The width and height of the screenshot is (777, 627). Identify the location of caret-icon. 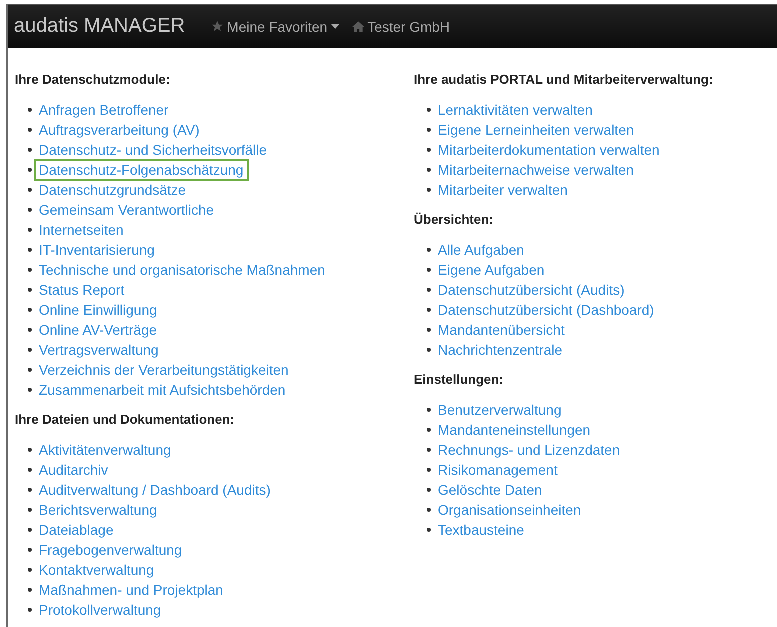
(335, 26).